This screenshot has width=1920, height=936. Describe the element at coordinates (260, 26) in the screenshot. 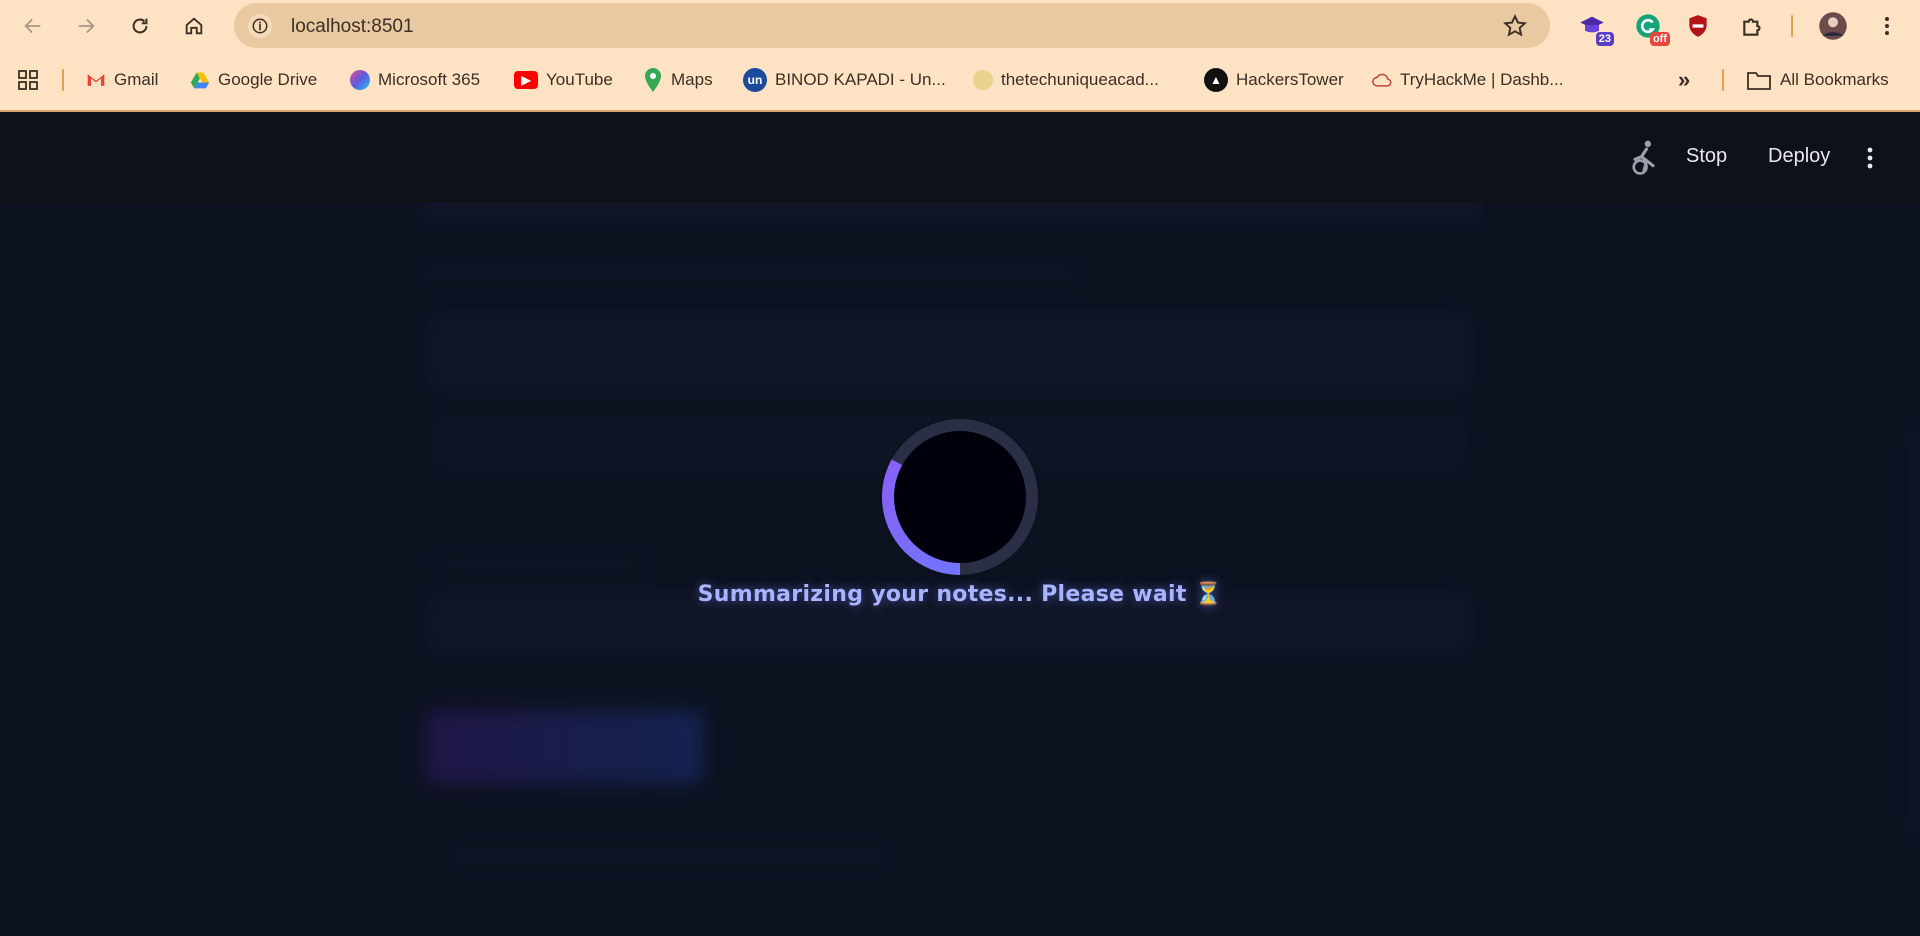

I see `site-info-icon` at that location.